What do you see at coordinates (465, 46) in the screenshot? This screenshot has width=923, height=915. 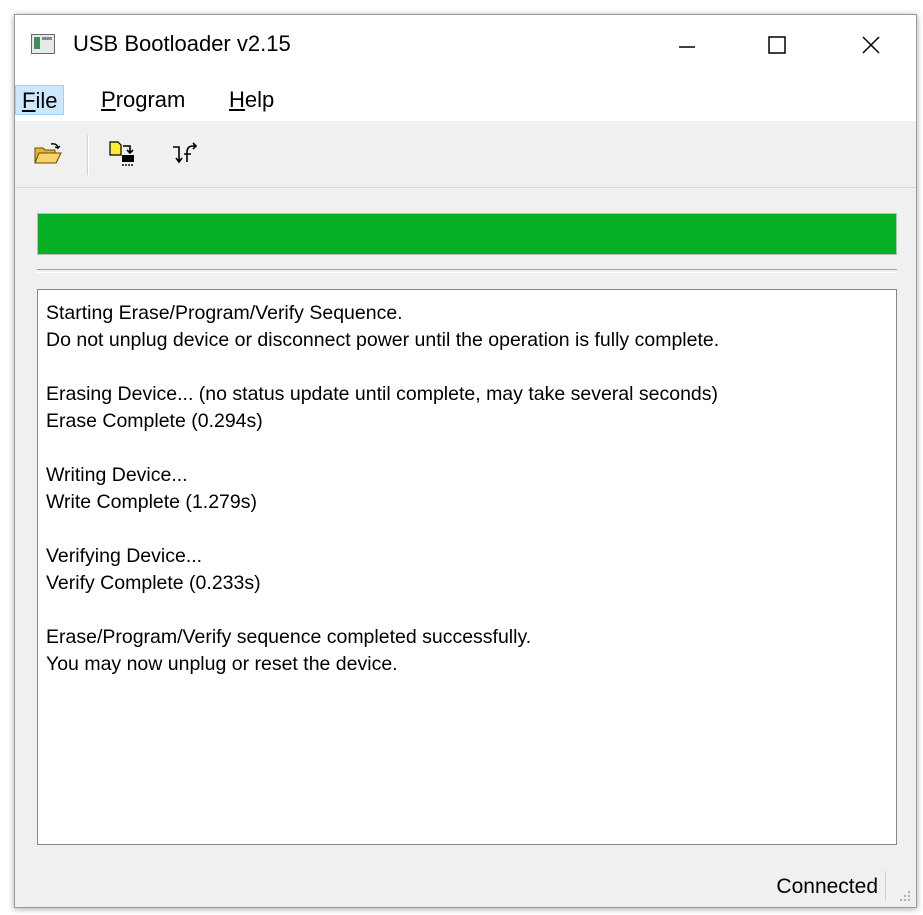 I see `title-bar: USB Bootloader v2.15` at bounding box center [465, 46].